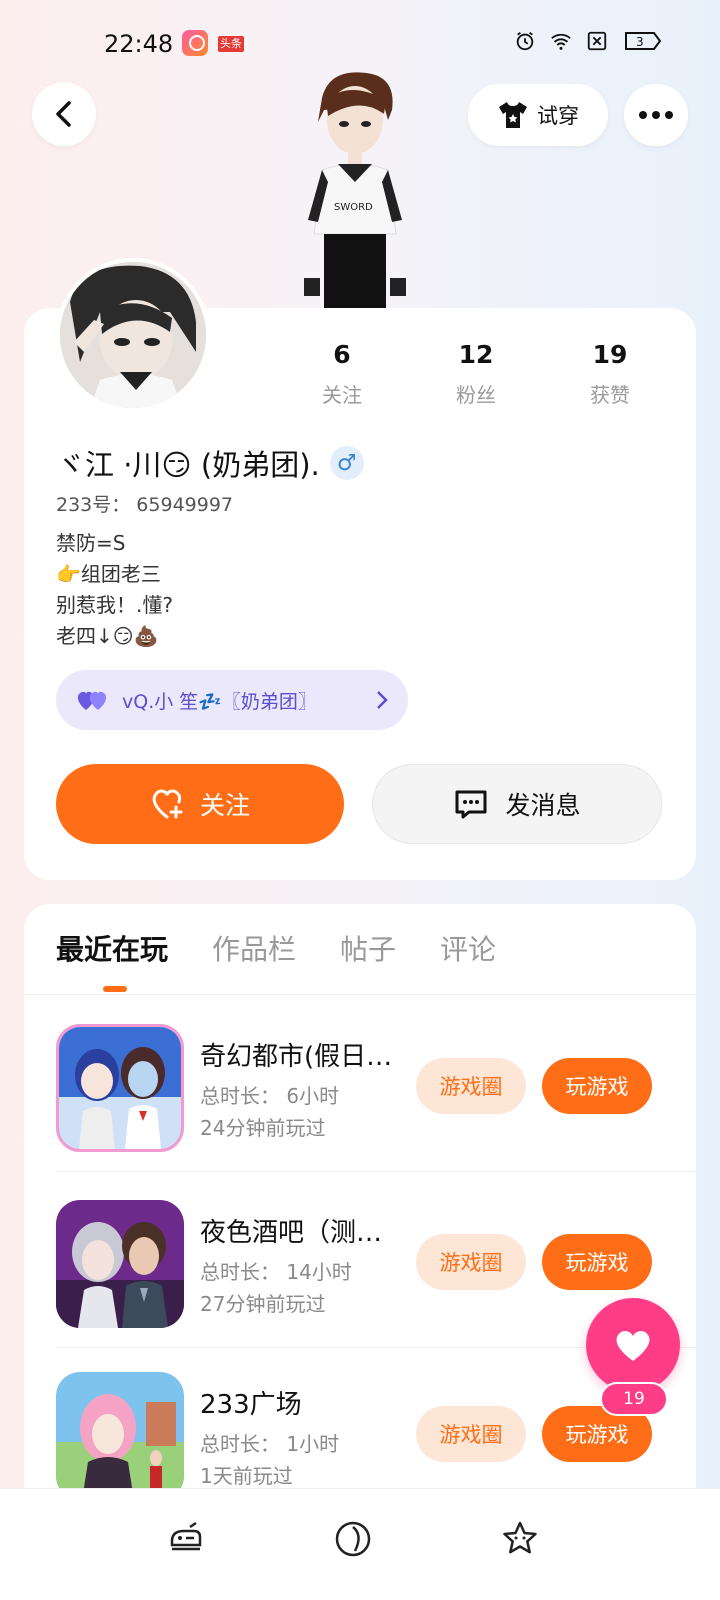 This screenshot has width=720, height=1600. Describe the element at coordinates (276, 1272) in the screenshot. I see `game-duration: 总时长： 14小时` at that location.